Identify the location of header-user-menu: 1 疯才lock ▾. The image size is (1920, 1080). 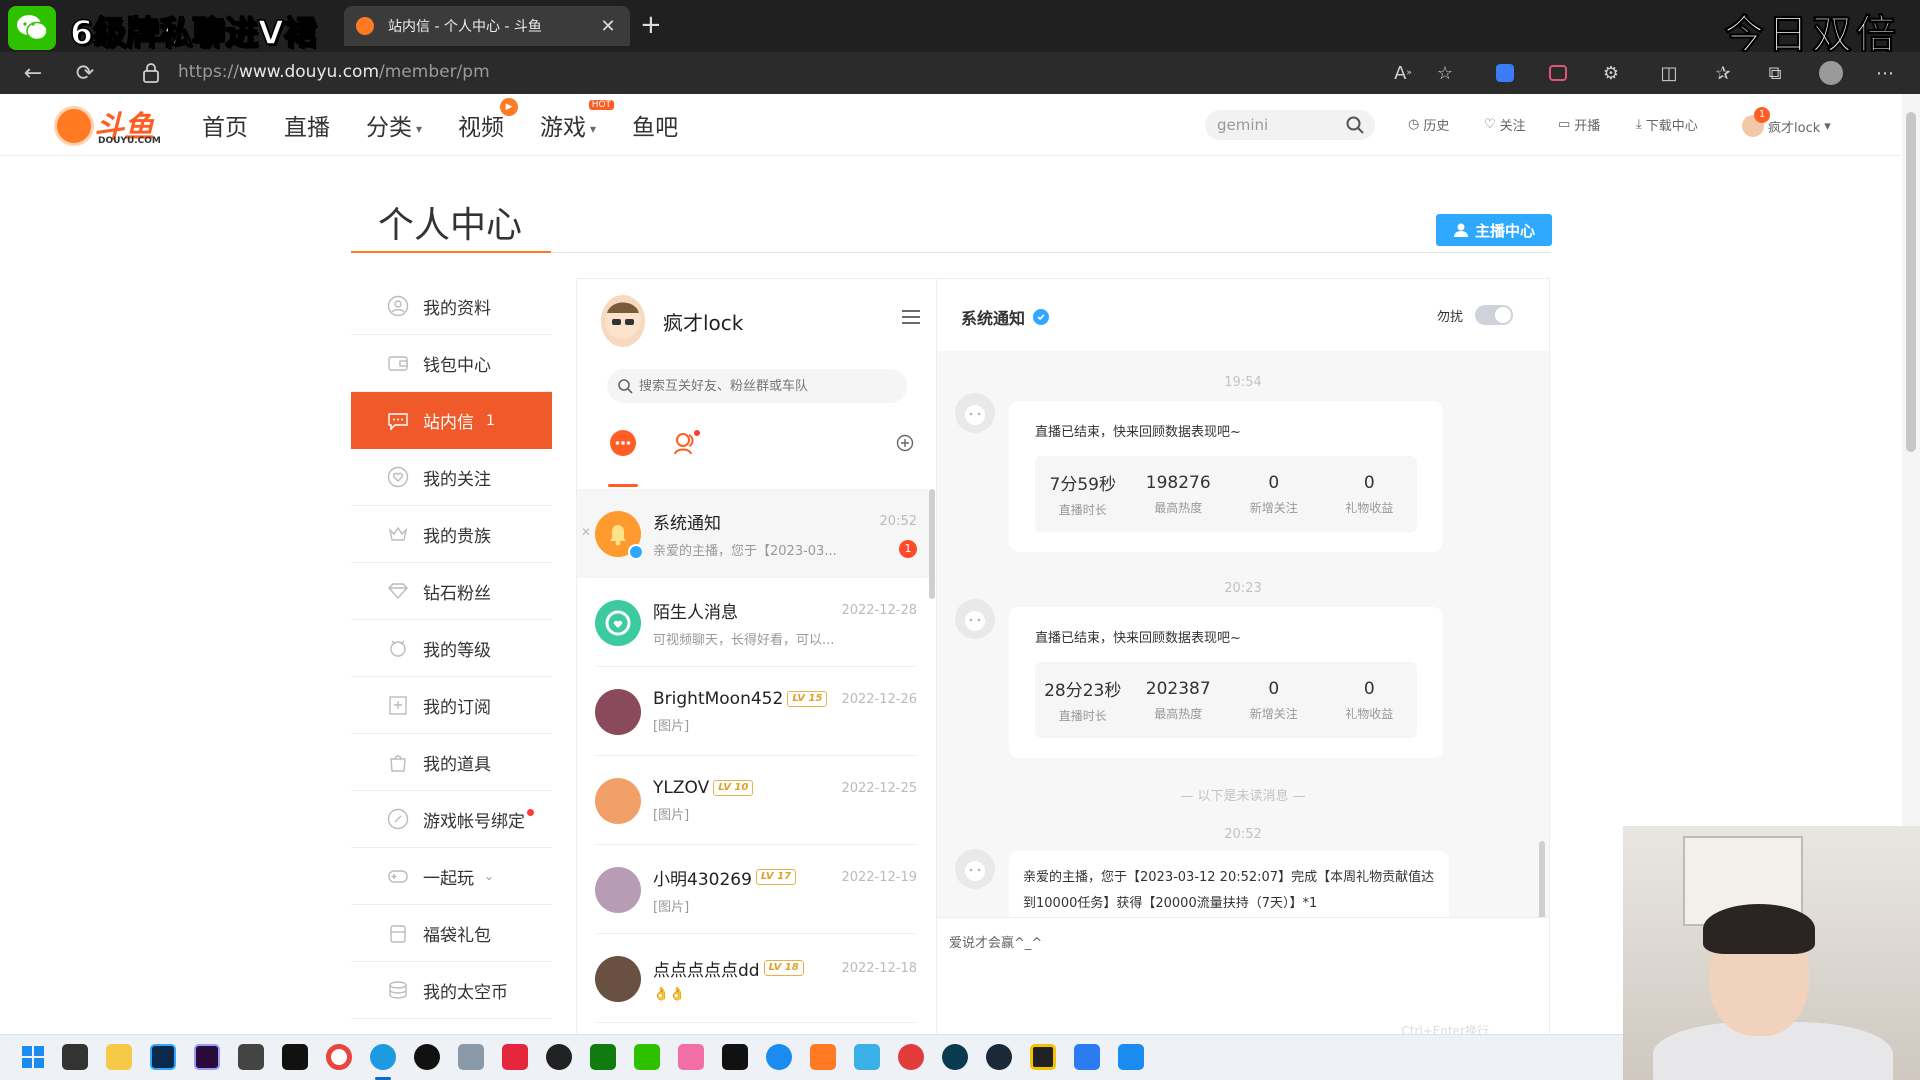
(1786, 122).